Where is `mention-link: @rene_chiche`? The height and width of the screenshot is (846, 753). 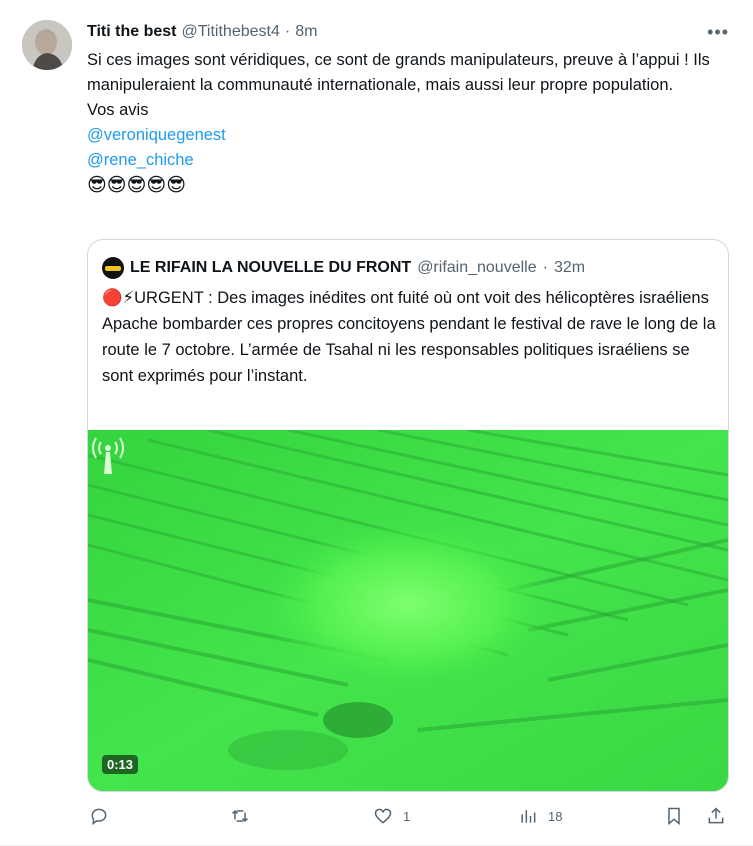 mention-link: @rene_chiche is located at coordinates (407, 160).